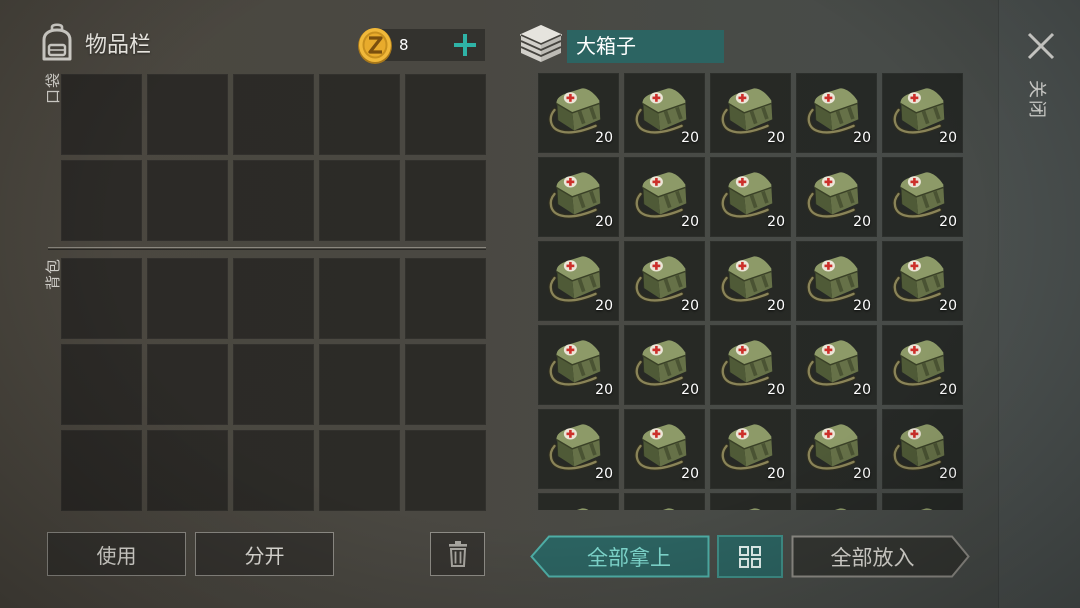 This screenshot has height=608, width=1080. Describe the element at coordinates (404, 45) in the screenshot. I see `coin-amount: 8` at that location.